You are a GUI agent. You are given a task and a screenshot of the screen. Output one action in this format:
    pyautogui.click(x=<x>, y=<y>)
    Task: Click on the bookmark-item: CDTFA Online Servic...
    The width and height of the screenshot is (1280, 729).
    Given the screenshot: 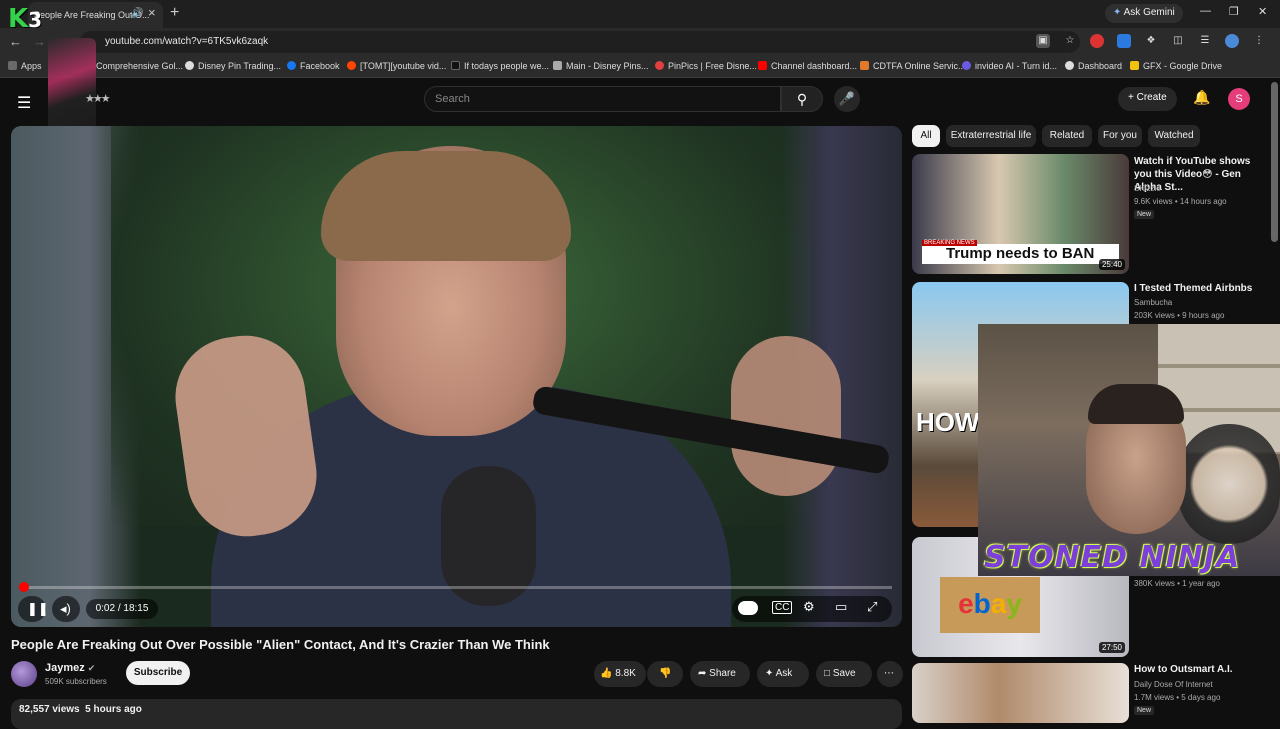 What is the action you would take?
    pyautogui.click(x=913, y=66)
    